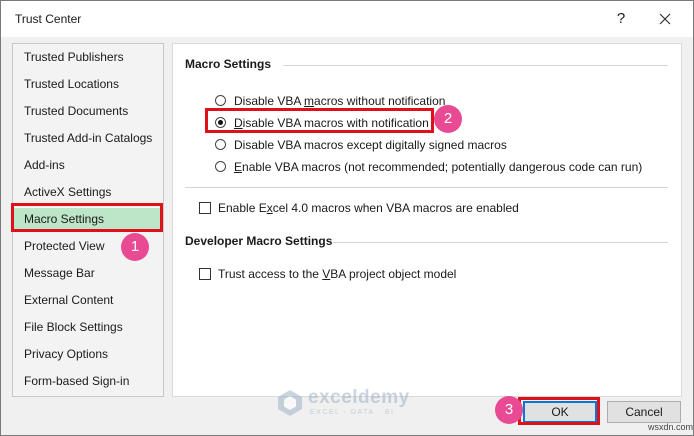  What do you see at coordinates (88, 192) in the screenshot?
I see `sidebar-item-activex-settings: ActiveX Settings` at bounding box center [88, 192].